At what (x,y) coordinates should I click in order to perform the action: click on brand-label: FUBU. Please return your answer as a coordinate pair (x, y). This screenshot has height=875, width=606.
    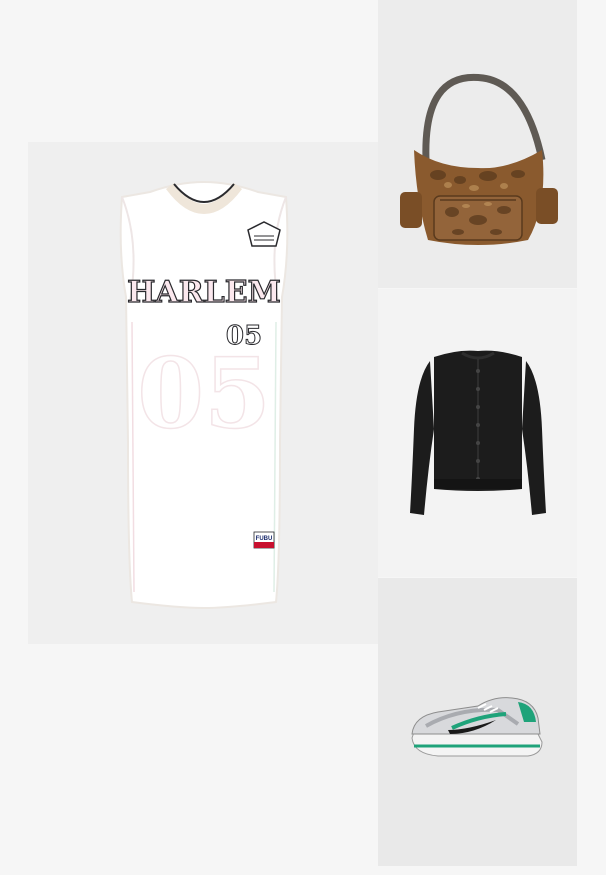
    Looking at the image, I should click on (264, 540).